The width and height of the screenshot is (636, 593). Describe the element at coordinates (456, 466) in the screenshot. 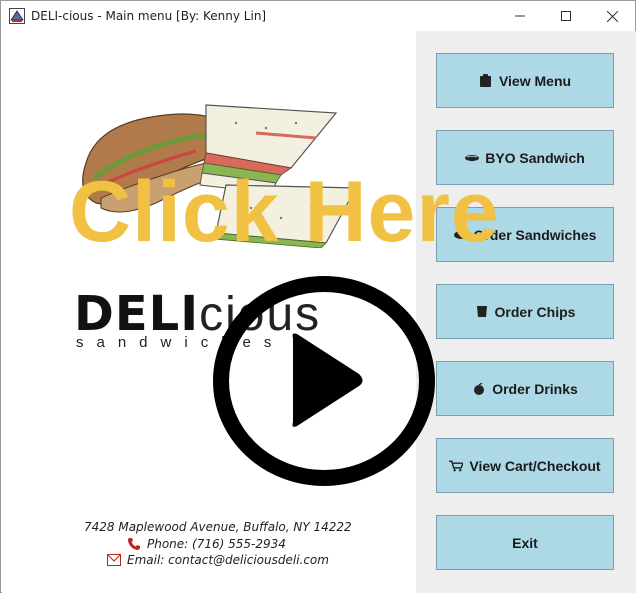

I see `cart-icon` at that location.